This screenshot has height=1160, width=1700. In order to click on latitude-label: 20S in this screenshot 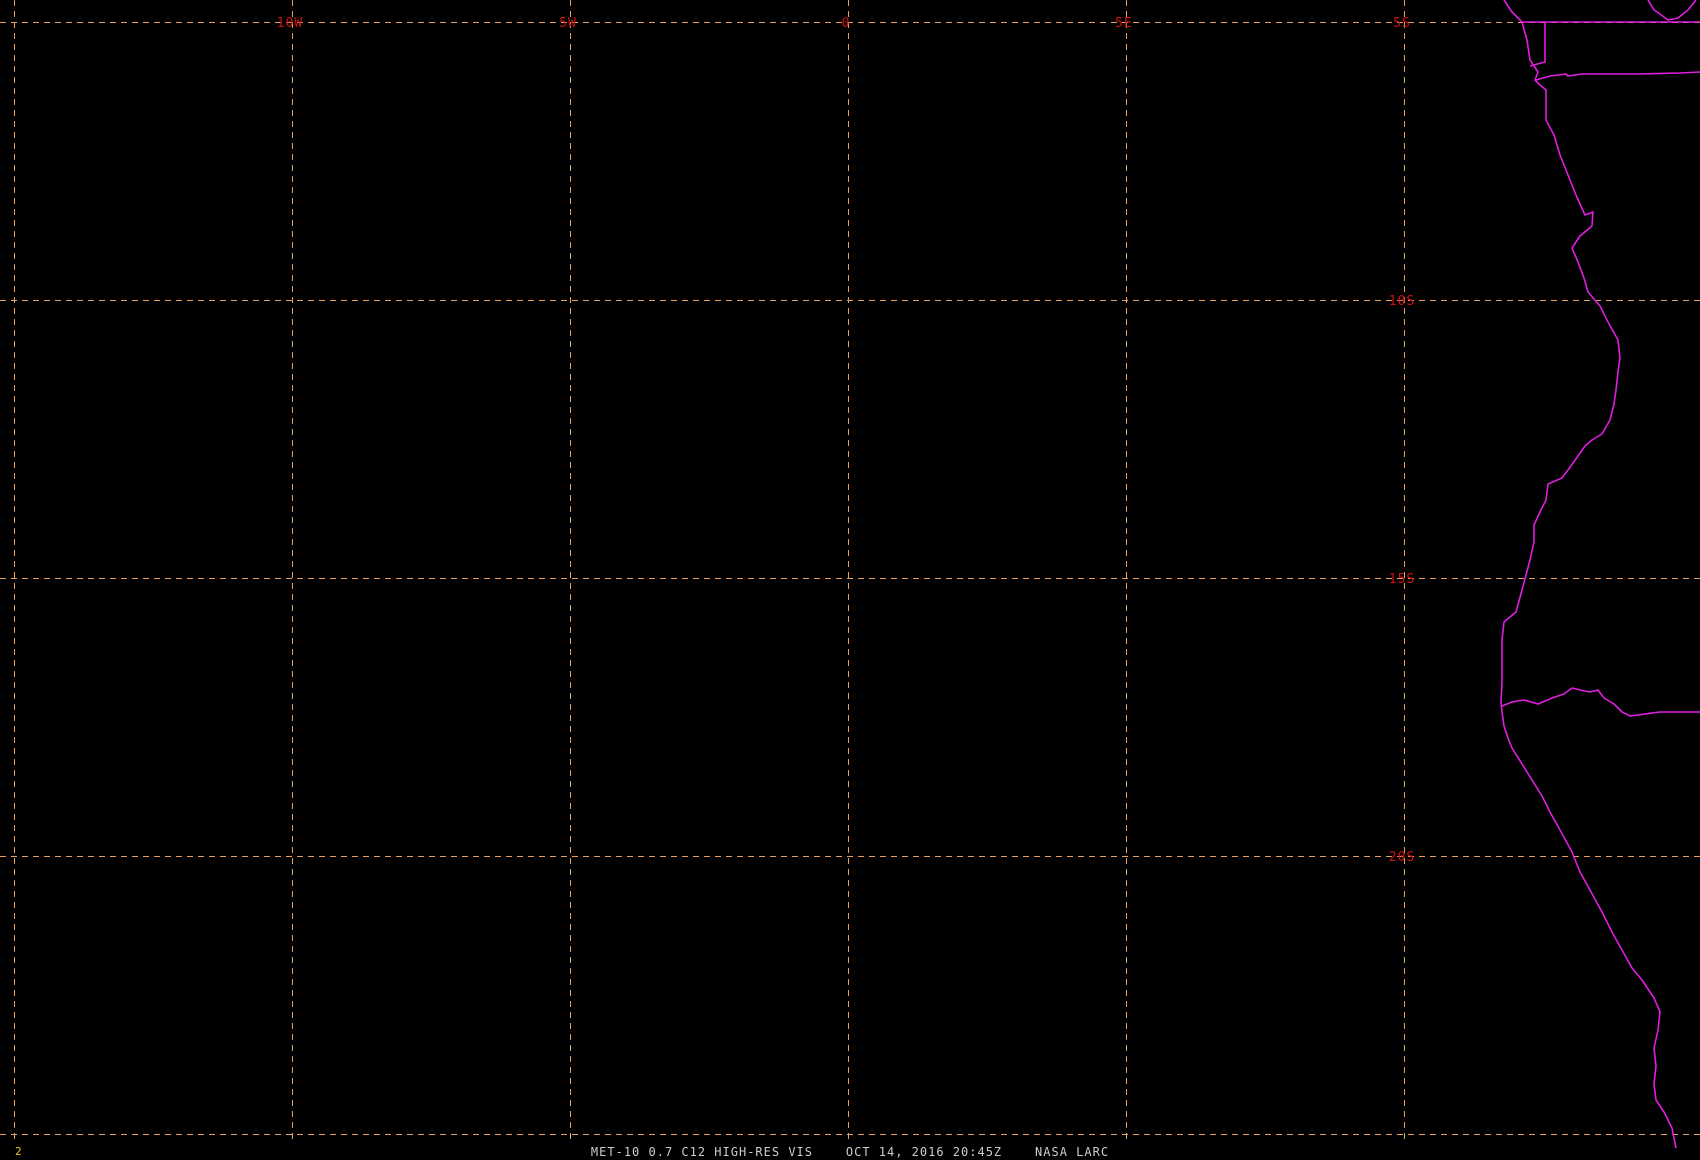, I will do `click(1402, 857)`.